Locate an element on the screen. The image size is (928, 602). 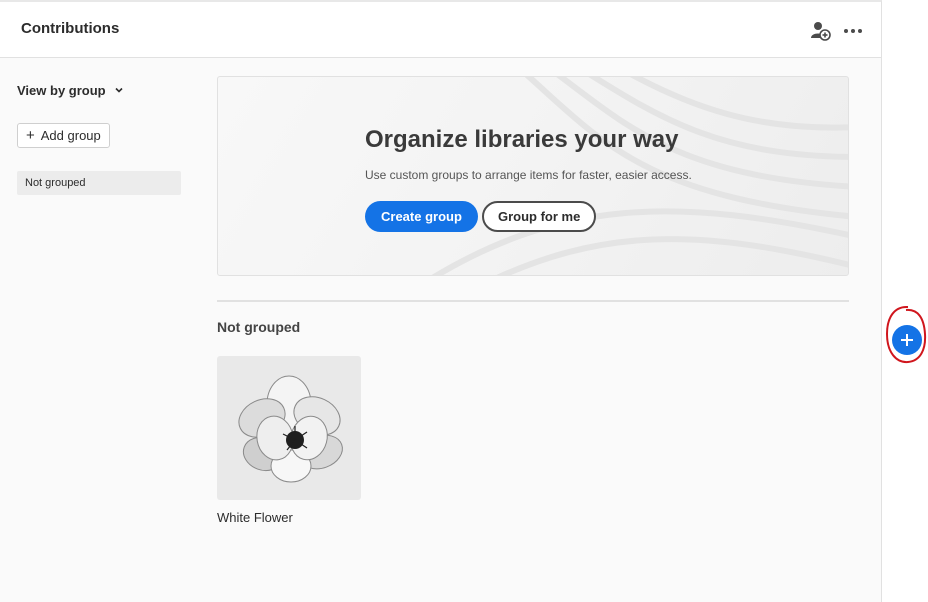
view-by-group-dropdown: View by group is located at coordinates (70, 90).